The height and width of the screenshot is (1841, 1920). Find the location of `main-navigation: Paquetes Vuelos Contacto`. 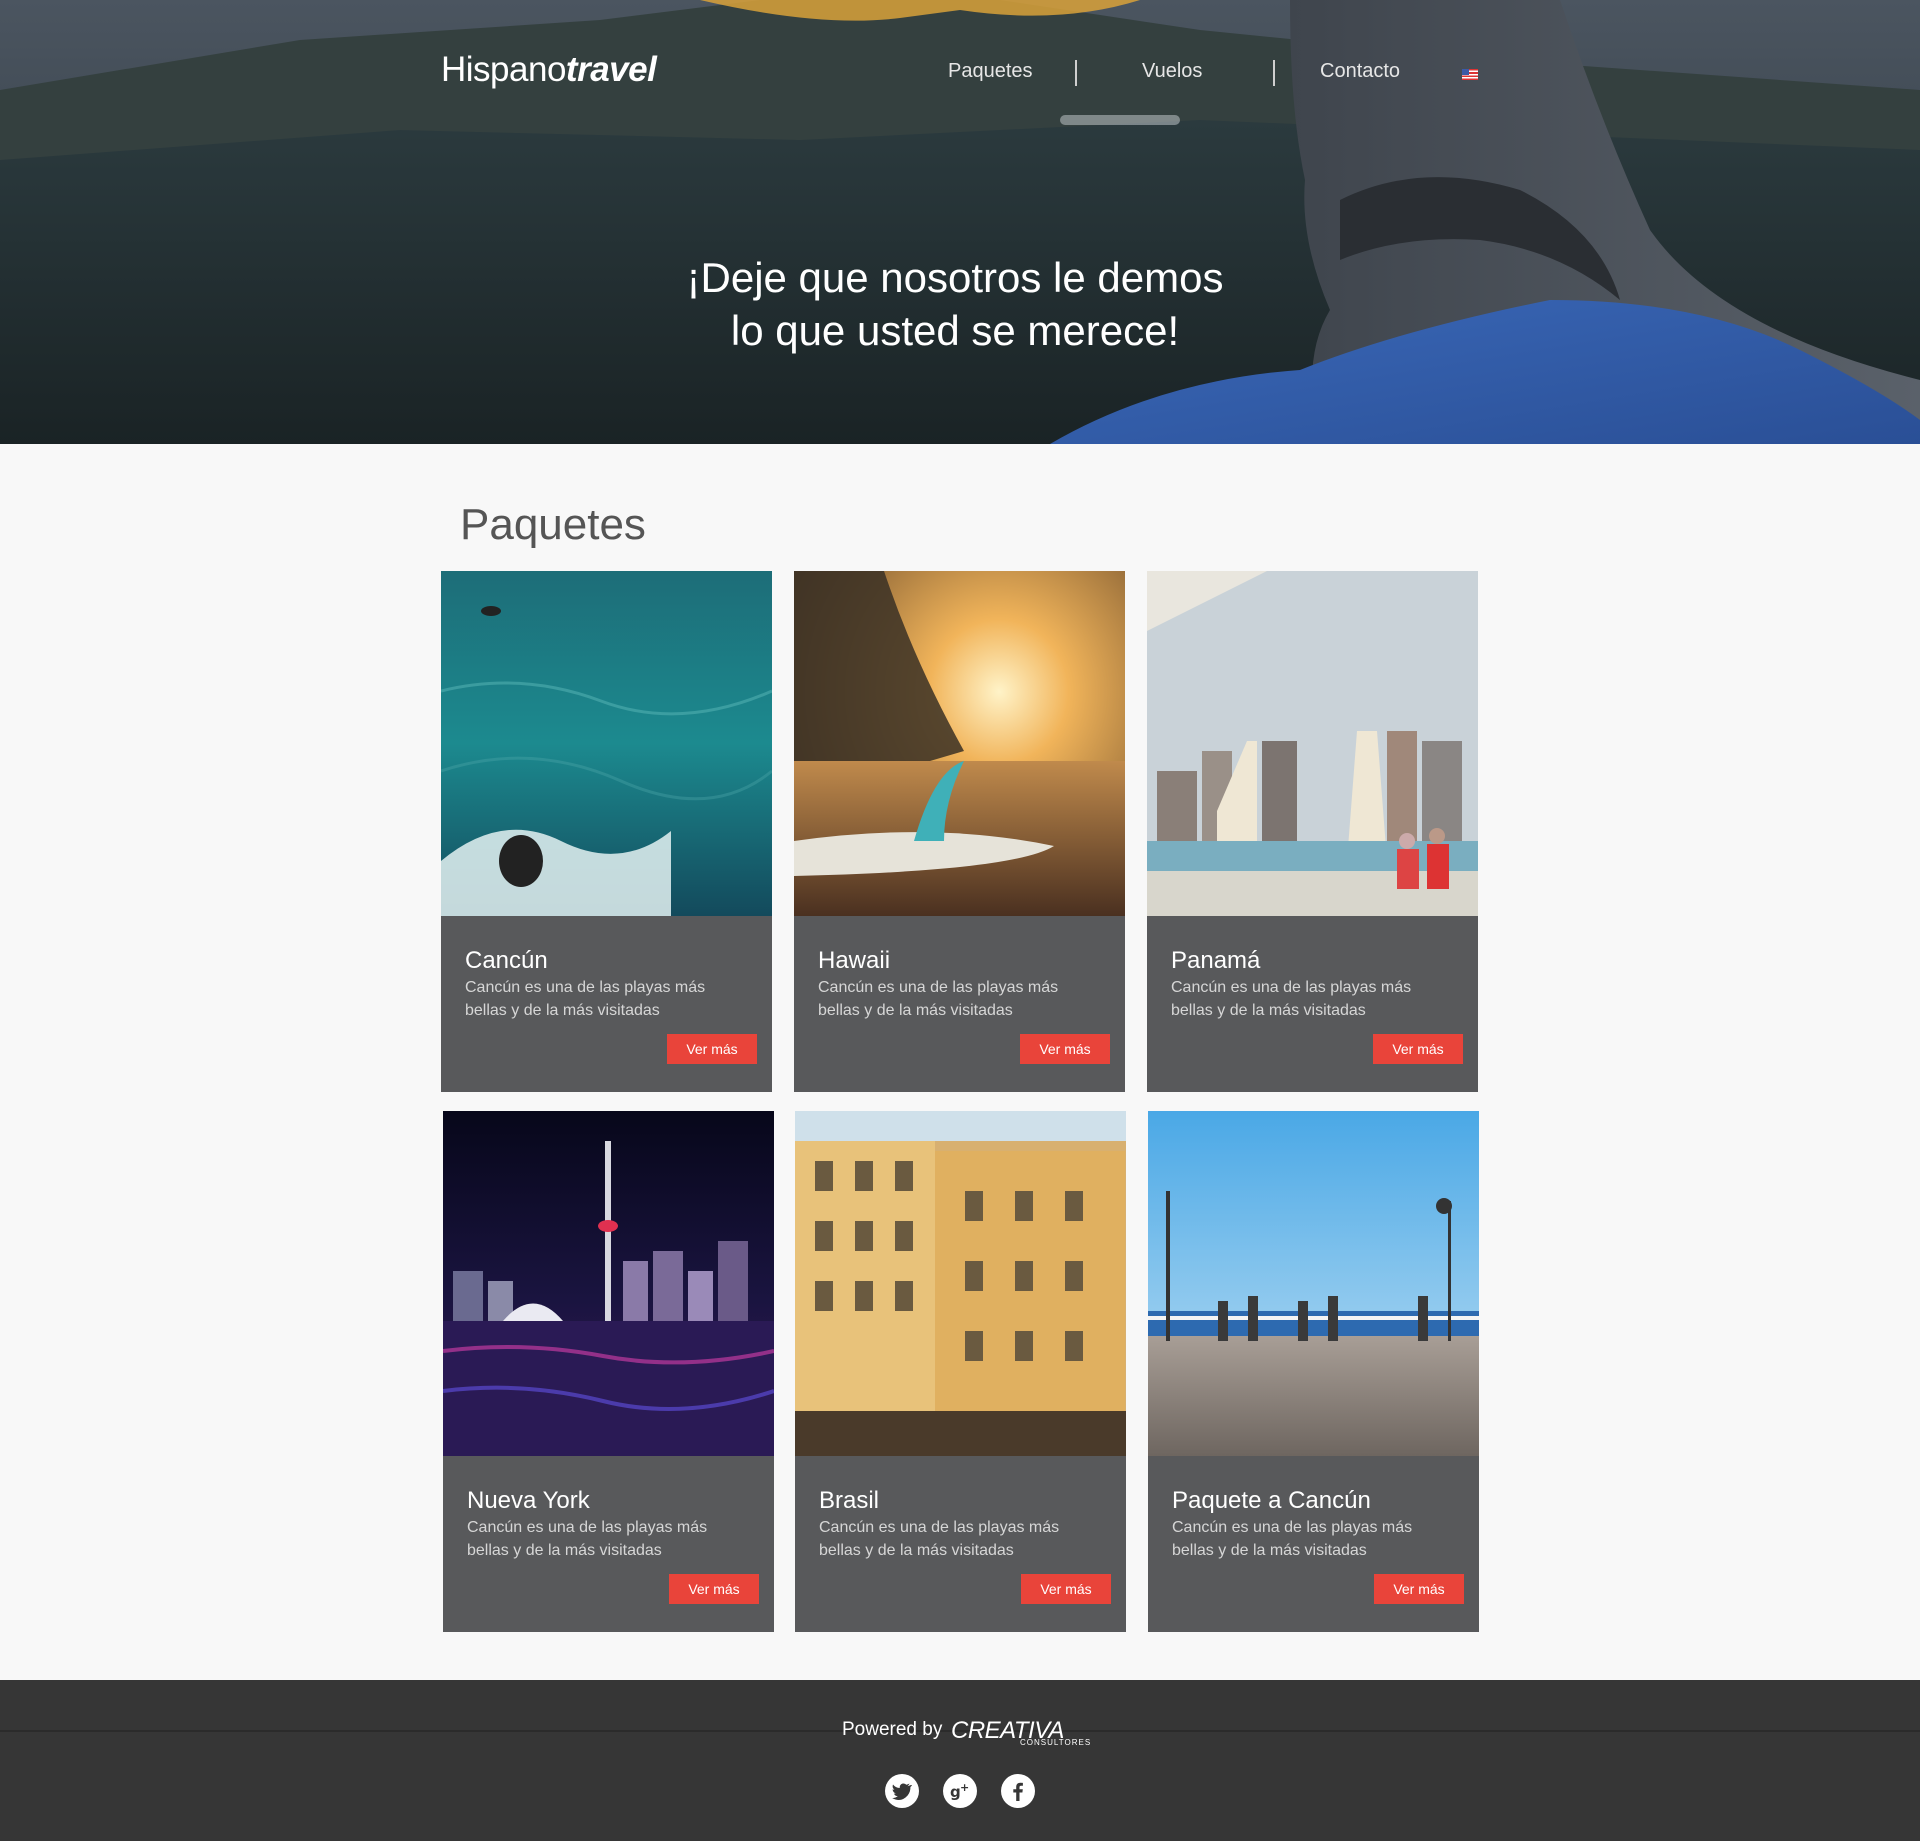

main-navigation: Paquetes Vuelos Contacto is located at coordinates (960, 75).